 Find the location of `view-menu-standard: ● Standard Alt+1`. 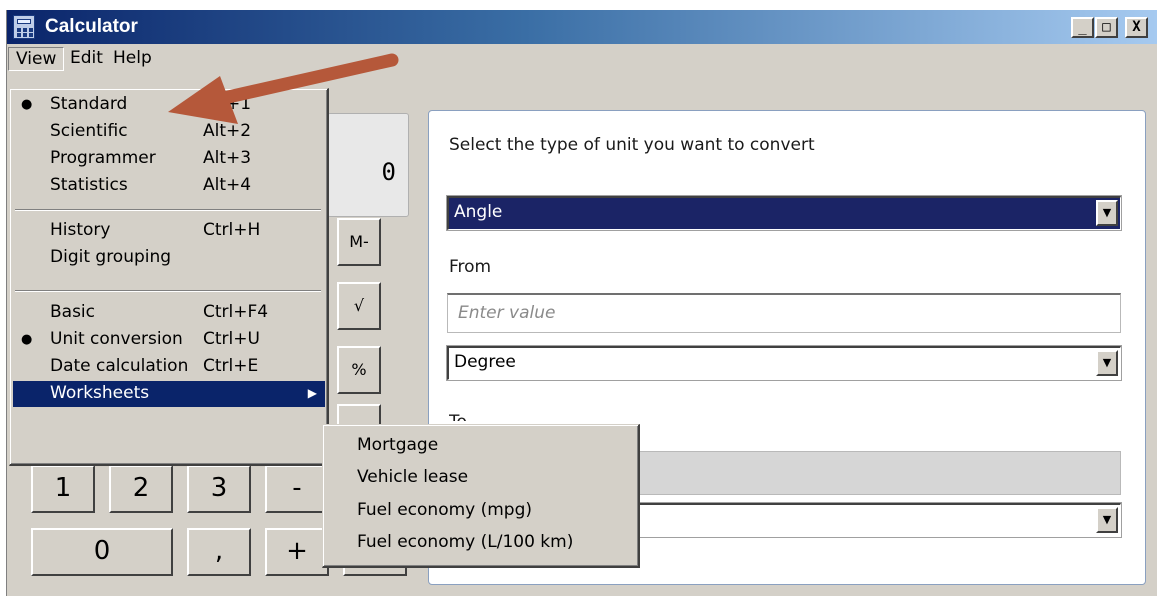

view-menu-standard: ● Standard Alt+1 is located at coordinates (169, 105).